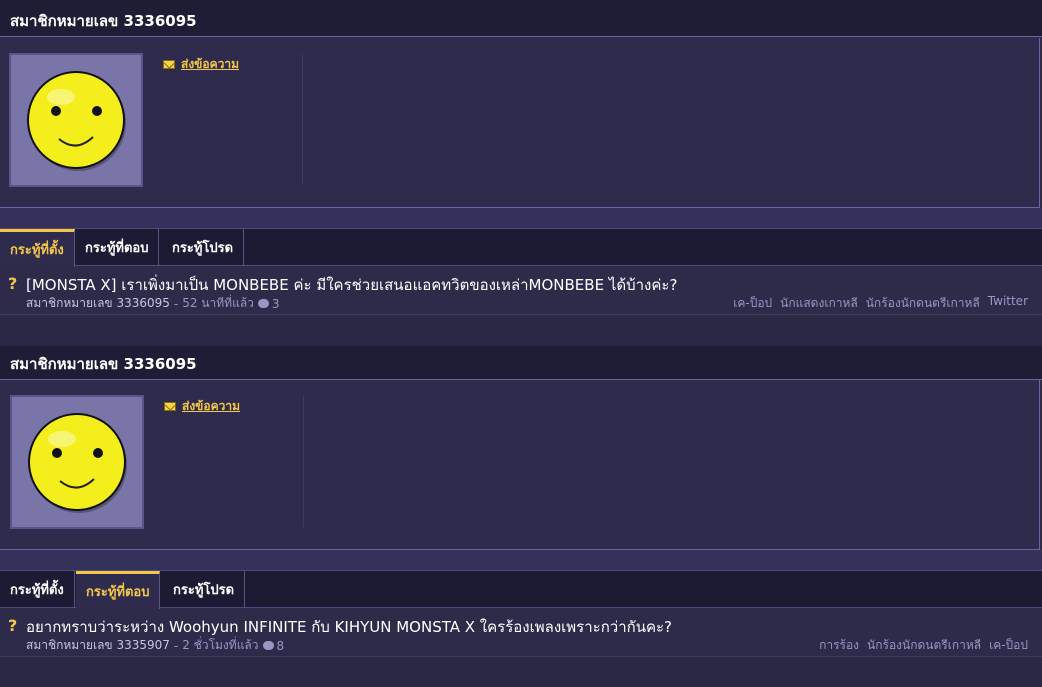  I want to click on tag: การร้อง, so click(839, 645).